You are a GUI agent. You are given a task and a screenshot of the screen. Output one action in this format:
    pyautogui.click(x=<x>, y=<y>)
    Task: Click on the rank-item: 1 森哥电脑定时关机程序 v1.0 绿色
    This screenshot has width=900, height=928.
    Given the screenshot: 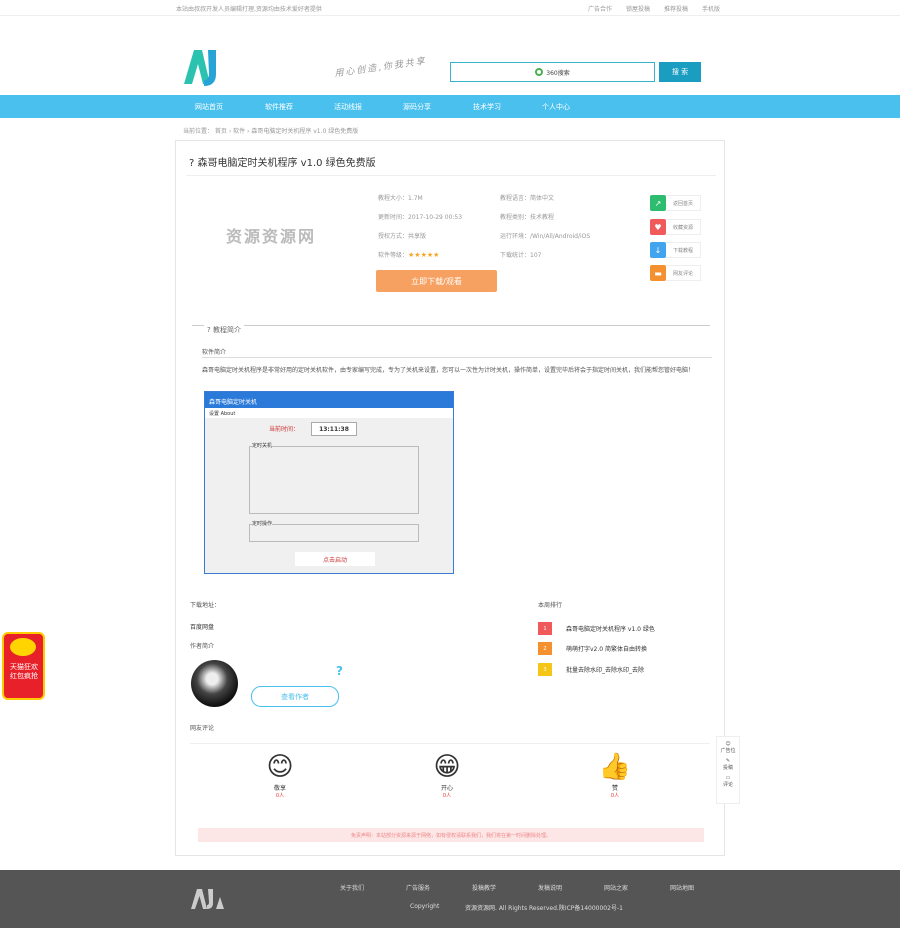 What is the action you would take?
    pyautogui.click(x=596, y=628)
    